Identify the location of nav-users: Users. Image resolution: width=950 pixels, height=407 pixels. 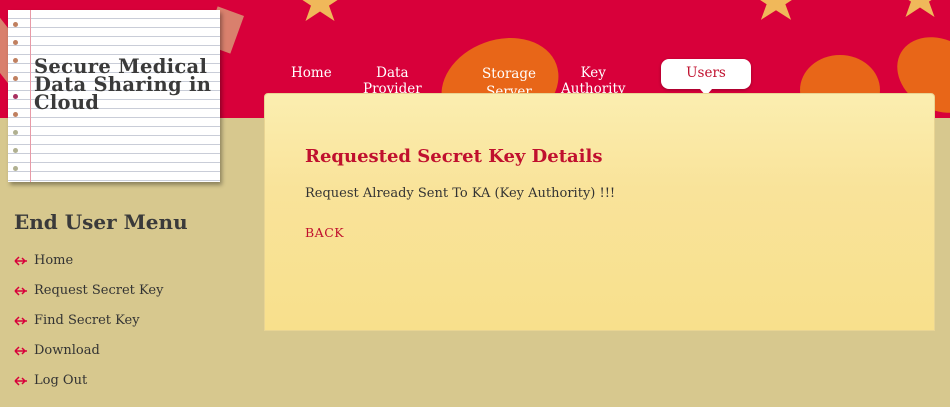
(706, 77).